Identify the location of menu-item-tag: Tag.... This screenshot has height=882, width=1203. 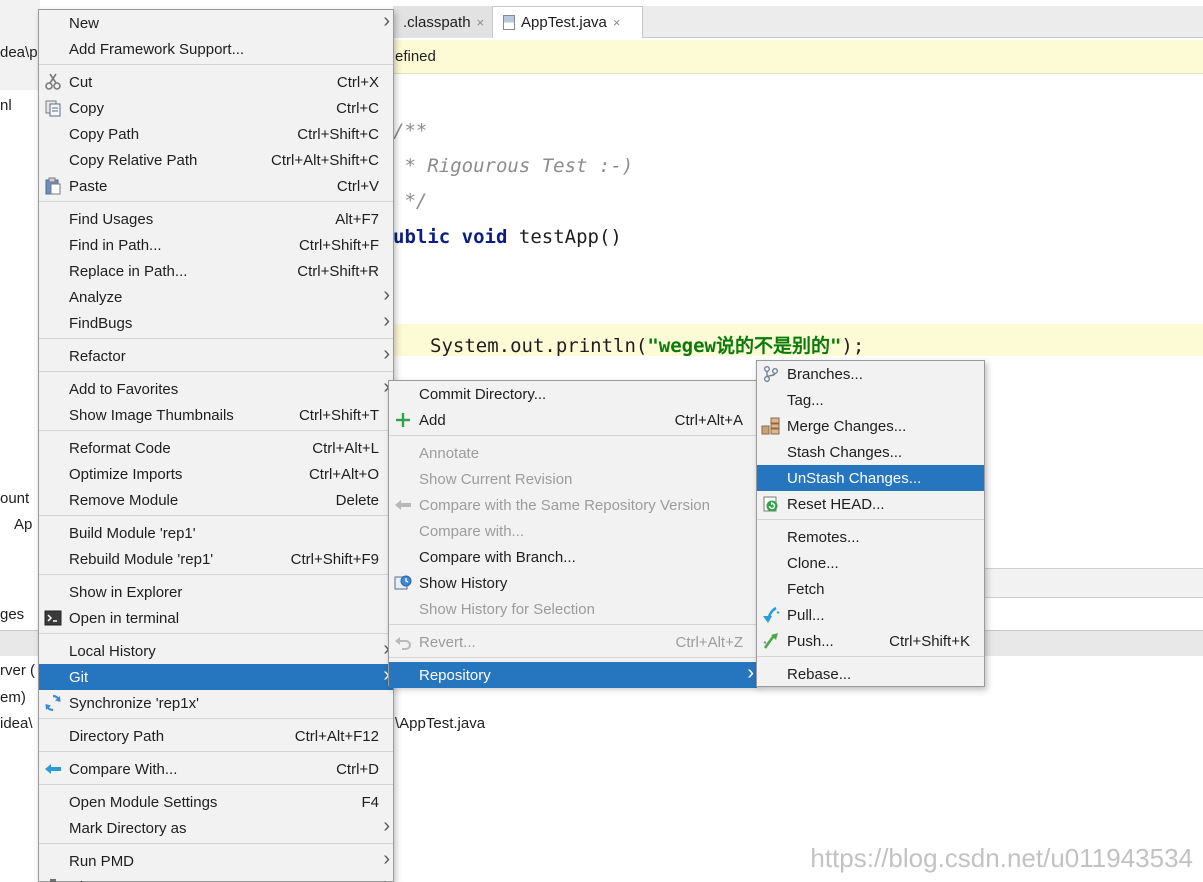
(870, 400).